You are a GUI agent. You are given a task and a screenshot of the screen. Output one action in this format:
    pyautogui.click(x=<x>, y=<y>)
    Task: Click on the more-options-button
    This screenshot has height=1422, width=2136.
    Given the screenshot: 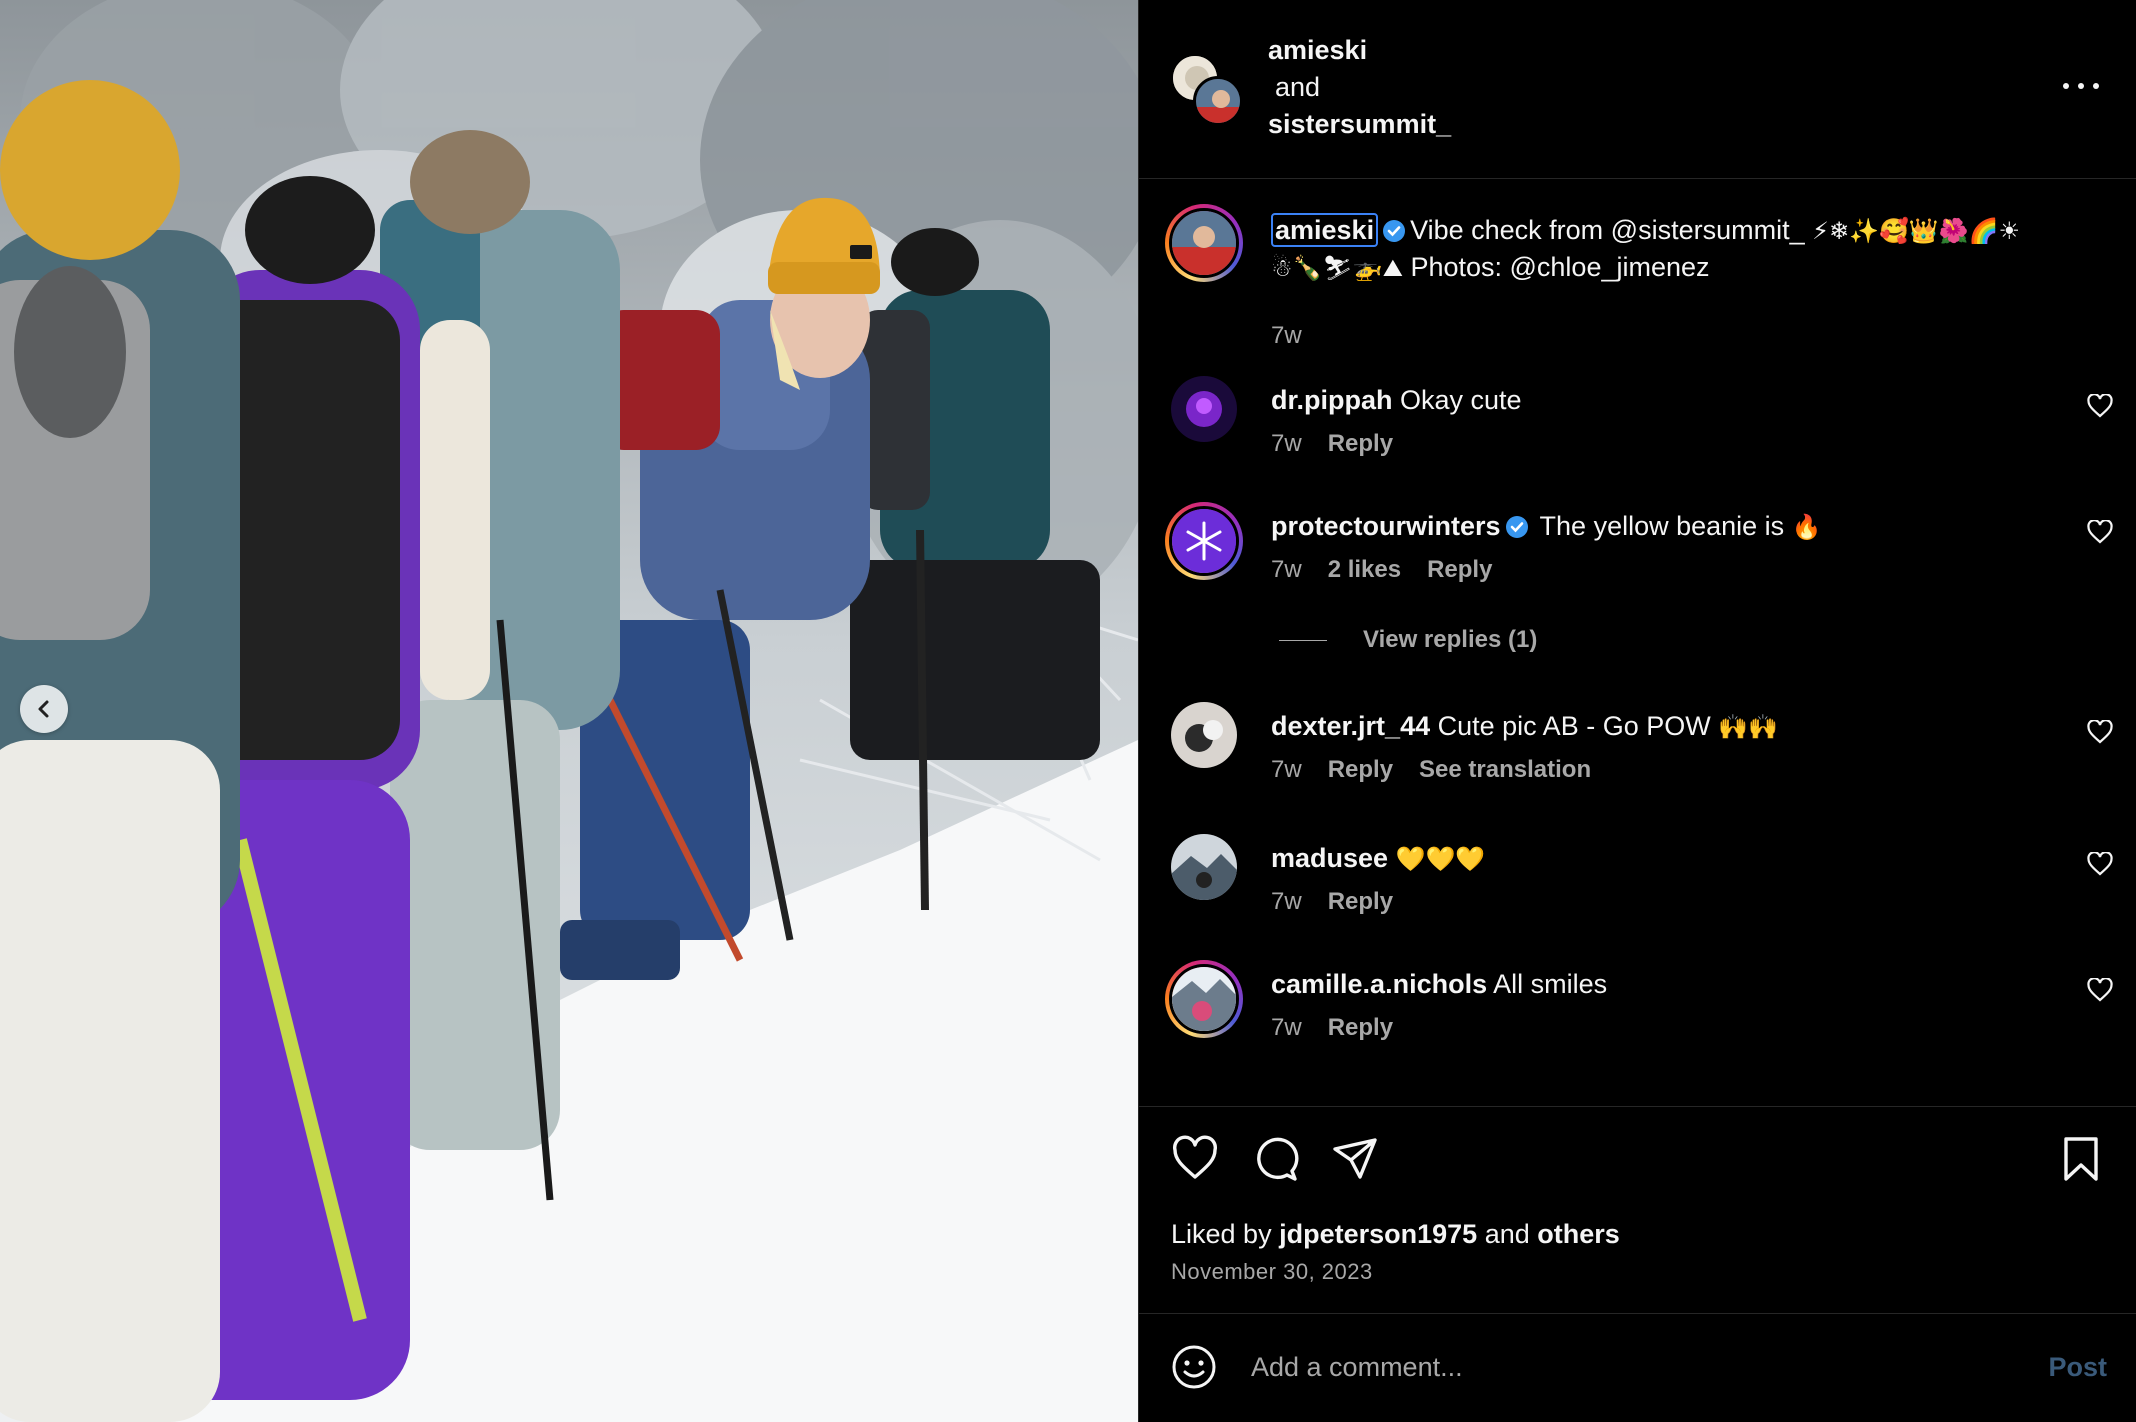 What is the action you would take?
    pyautogui.click(x=2081, y=86)
    